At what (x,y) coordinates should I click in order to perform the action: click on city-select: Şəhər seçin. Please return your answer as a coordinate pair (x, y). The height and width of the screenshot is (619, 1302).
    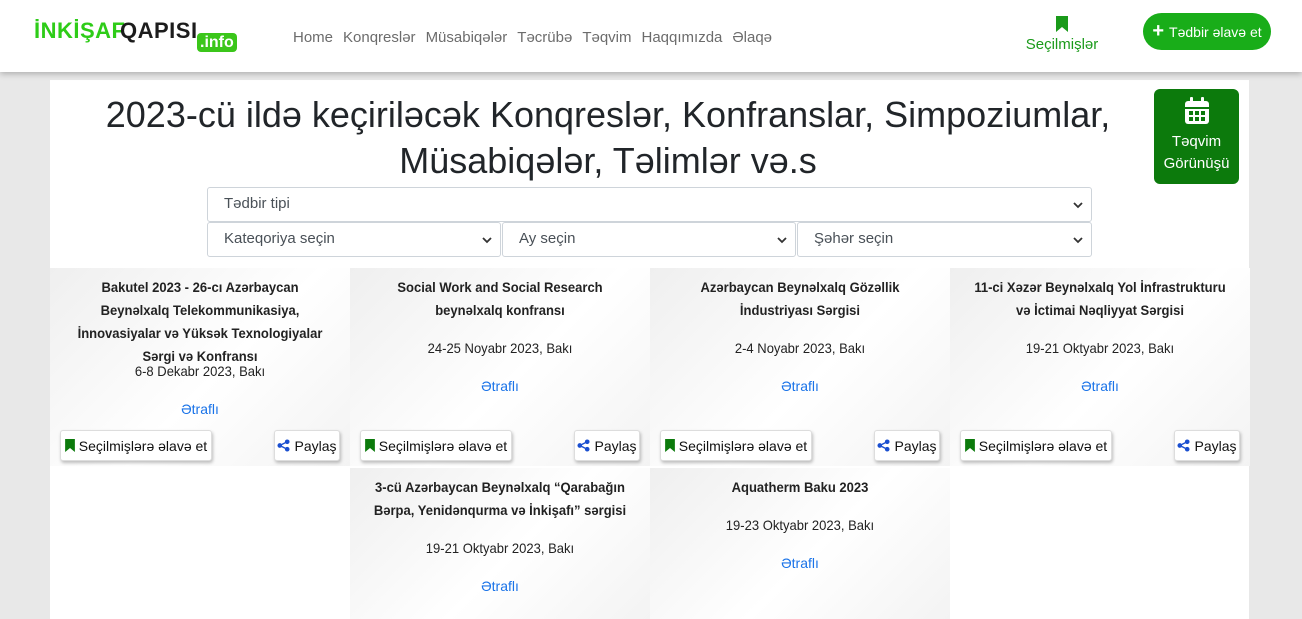
    Looking at the image, I should click on (944, 239).